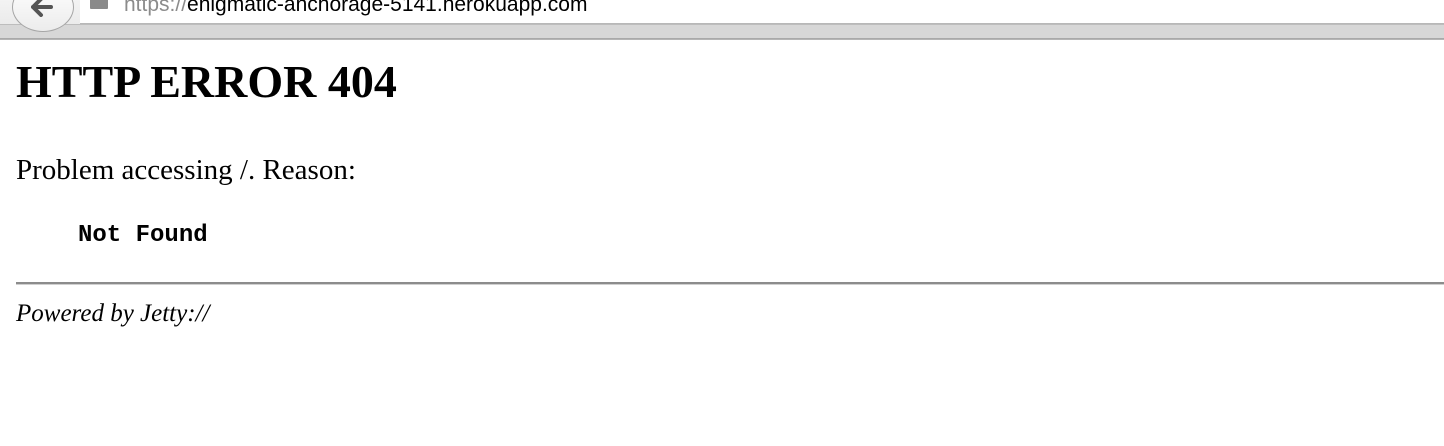  What do you see at coordinates (42, 8) in the screenshot?
I see `back-arrow-icon` at bounding box center [42, 8].